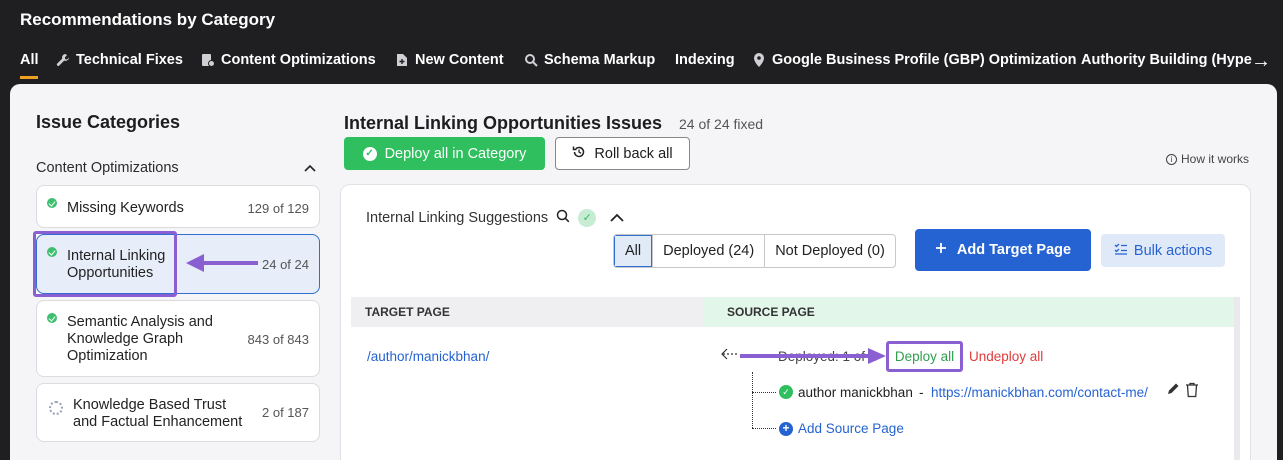  Describe the element at coordinates (402, 60) in the screenshot. I see `new-document-icon` at that location.